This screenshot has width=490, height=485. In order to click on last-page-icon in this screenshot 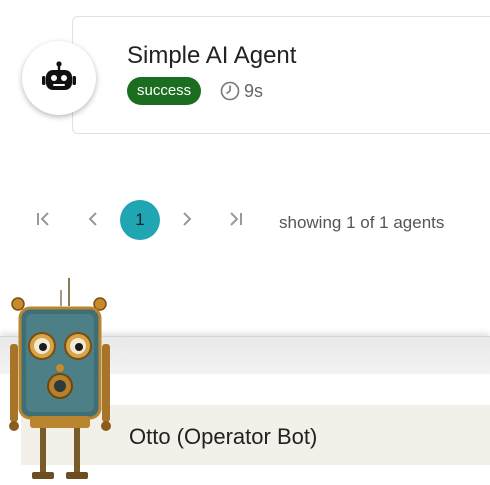, I will do `click(236, 219)`.